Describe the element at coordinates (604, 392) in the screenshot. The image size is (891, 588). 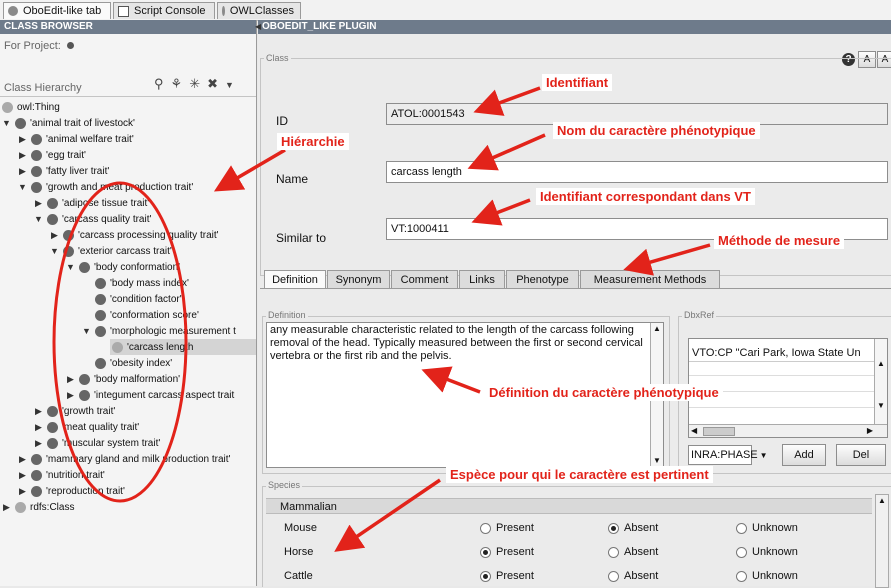
I see `annotation-definition: Définition du caractère phénotypique` at that location.